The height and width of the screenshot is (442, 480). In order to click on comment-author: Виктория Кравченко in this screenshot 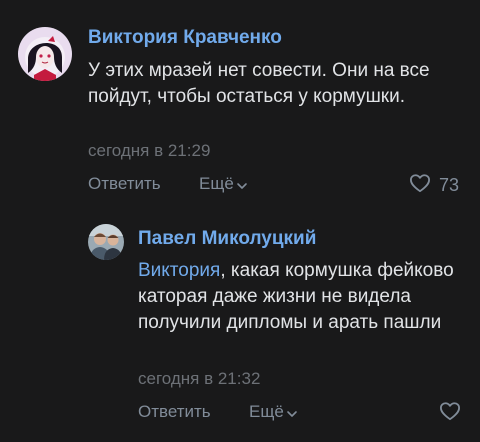, I will do `click(185, 38)`.